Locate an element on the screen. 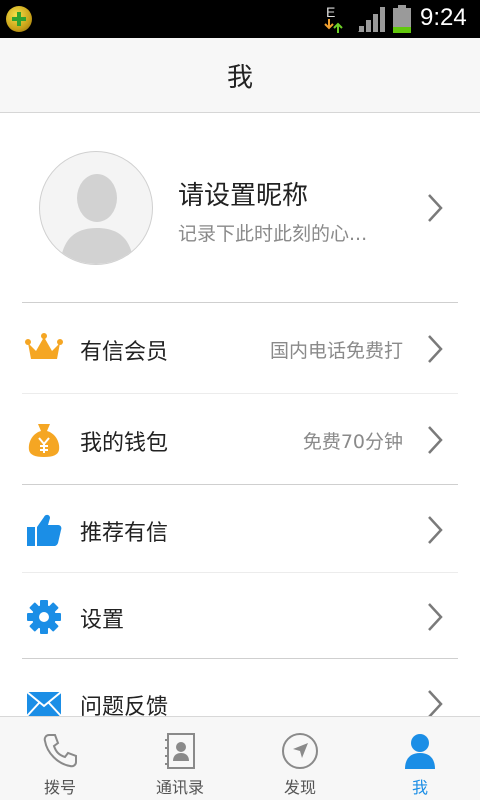 This screenshot has height=800, width=480. nickname: 请设置昵称 is located at coordinates (243, 196).